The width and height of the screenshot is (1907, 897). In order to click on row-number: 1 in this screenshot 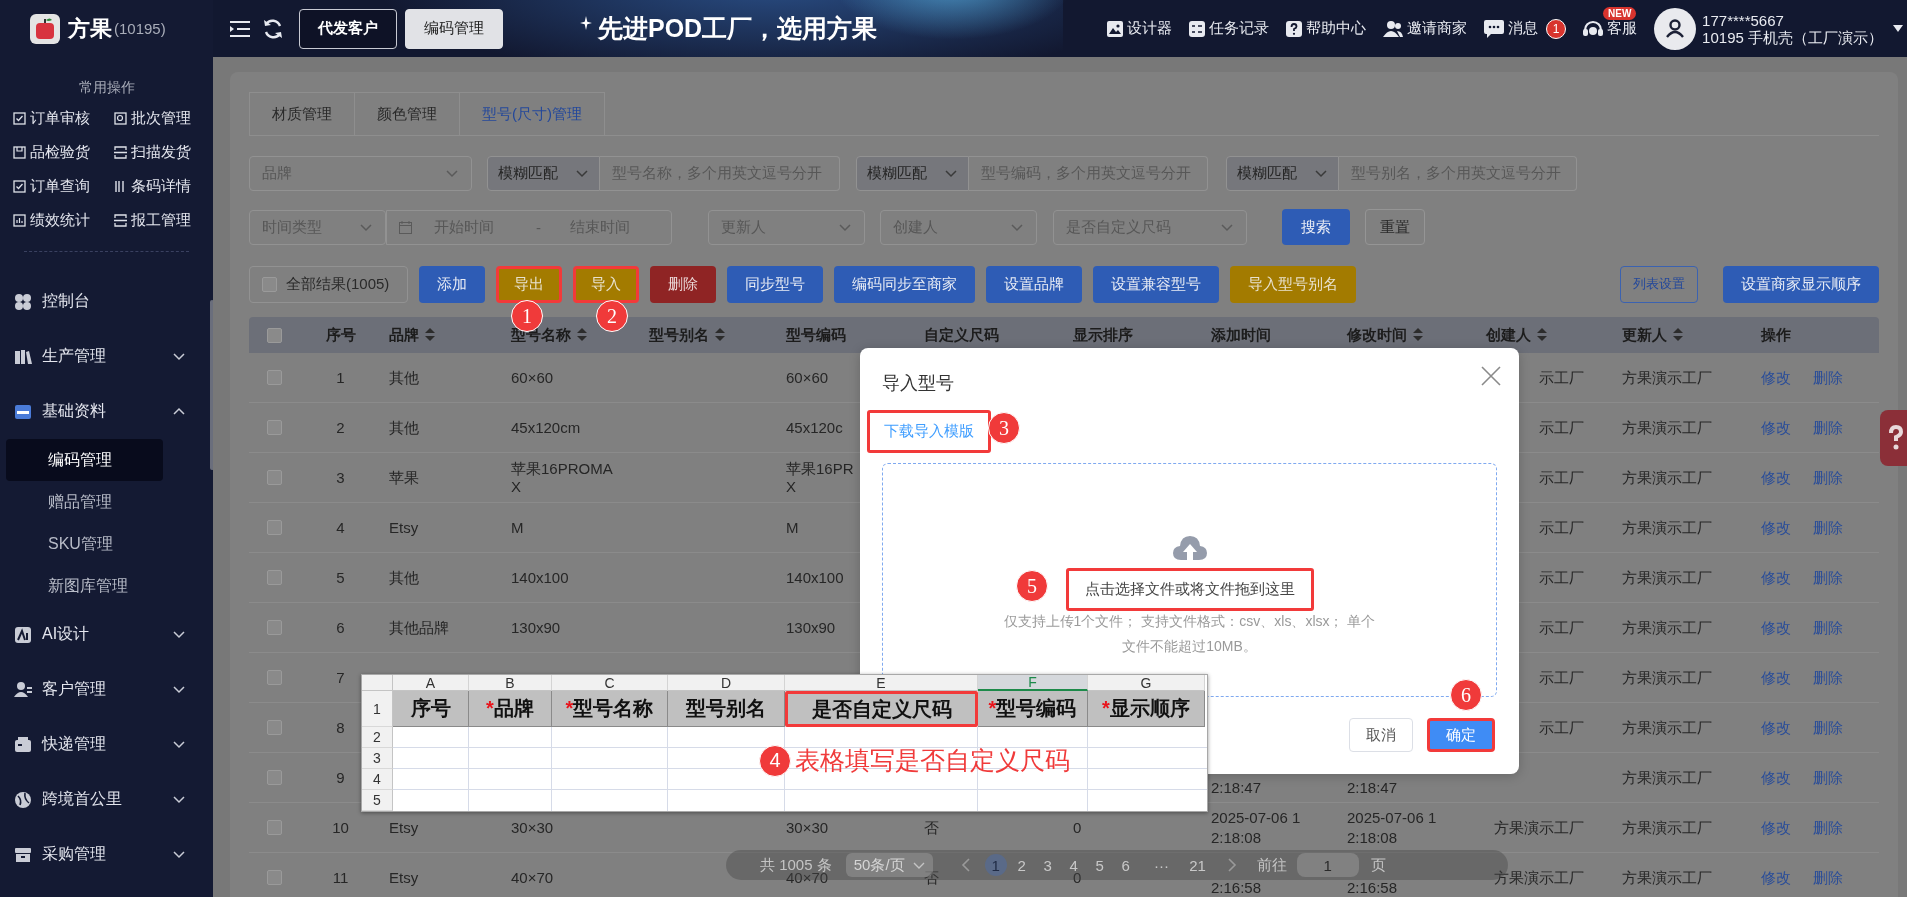, I will do `click(377, 709)`.